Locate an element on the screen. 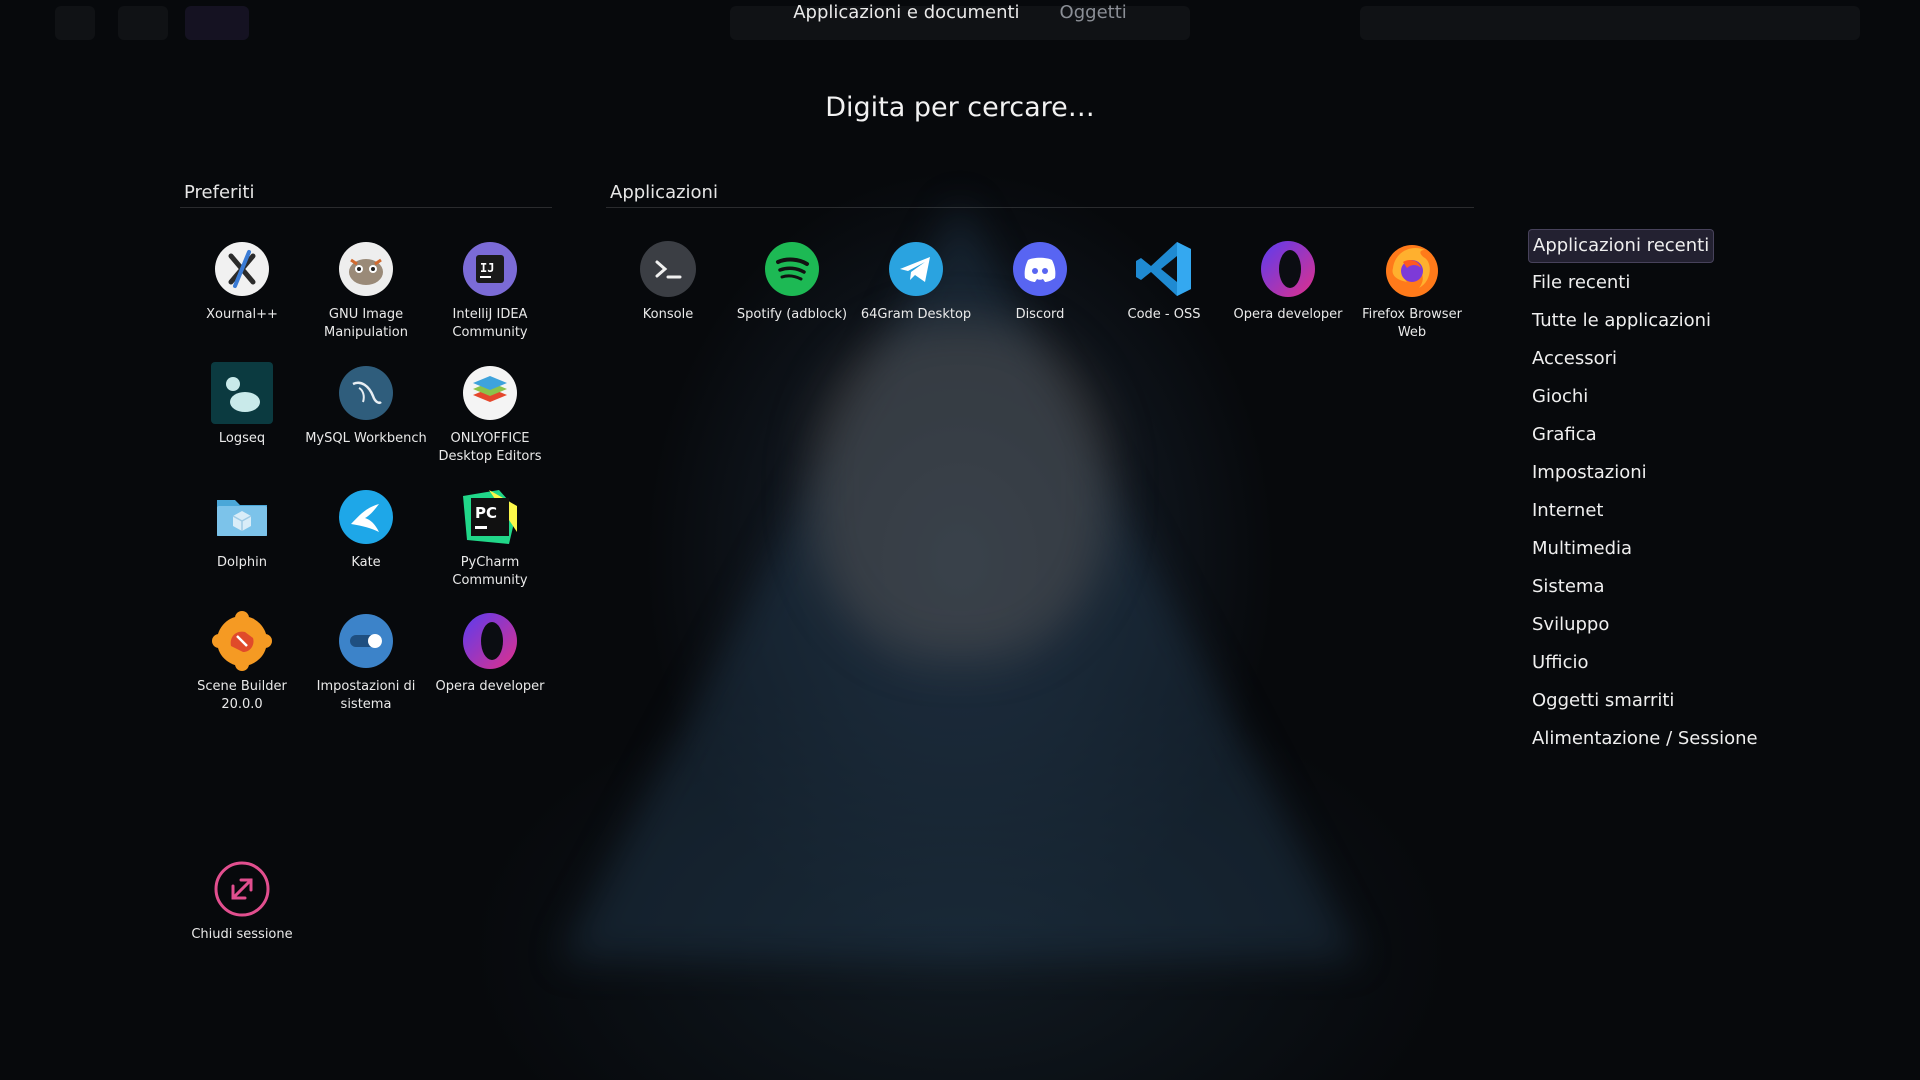  category-lost-found: Oggetti smarriti is located at coordinates (1603, 701).